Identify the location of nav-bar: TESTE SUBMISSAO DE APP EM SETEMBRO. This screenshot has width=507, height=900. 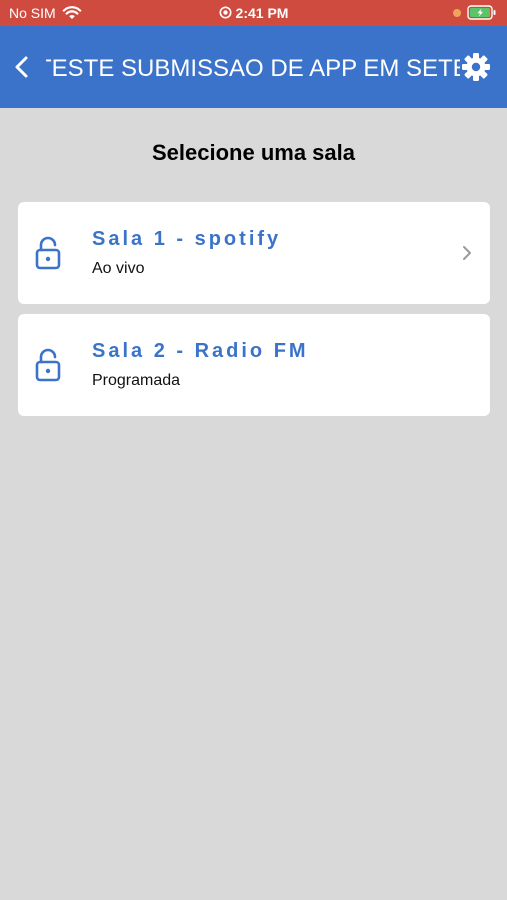
(253, 67).